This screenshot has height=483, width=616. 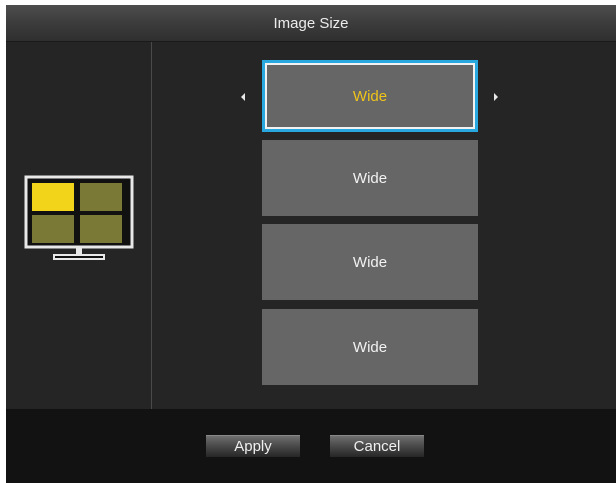 I want to click on size-option-1: Wide, so click(x=370, y=96).